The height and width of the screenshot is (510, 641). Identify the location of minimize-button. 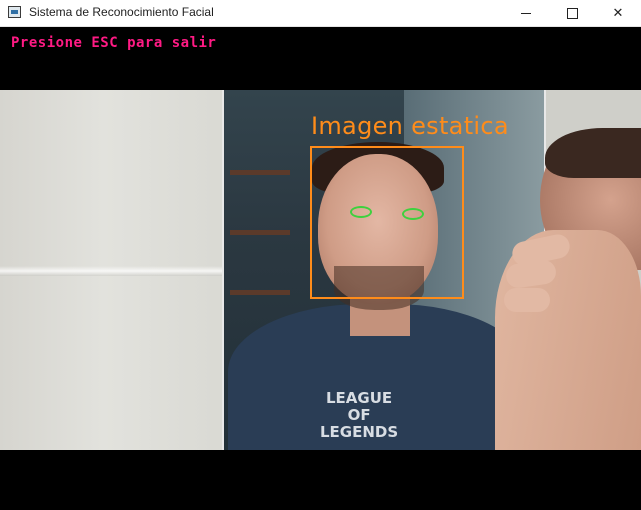
(526, 13).